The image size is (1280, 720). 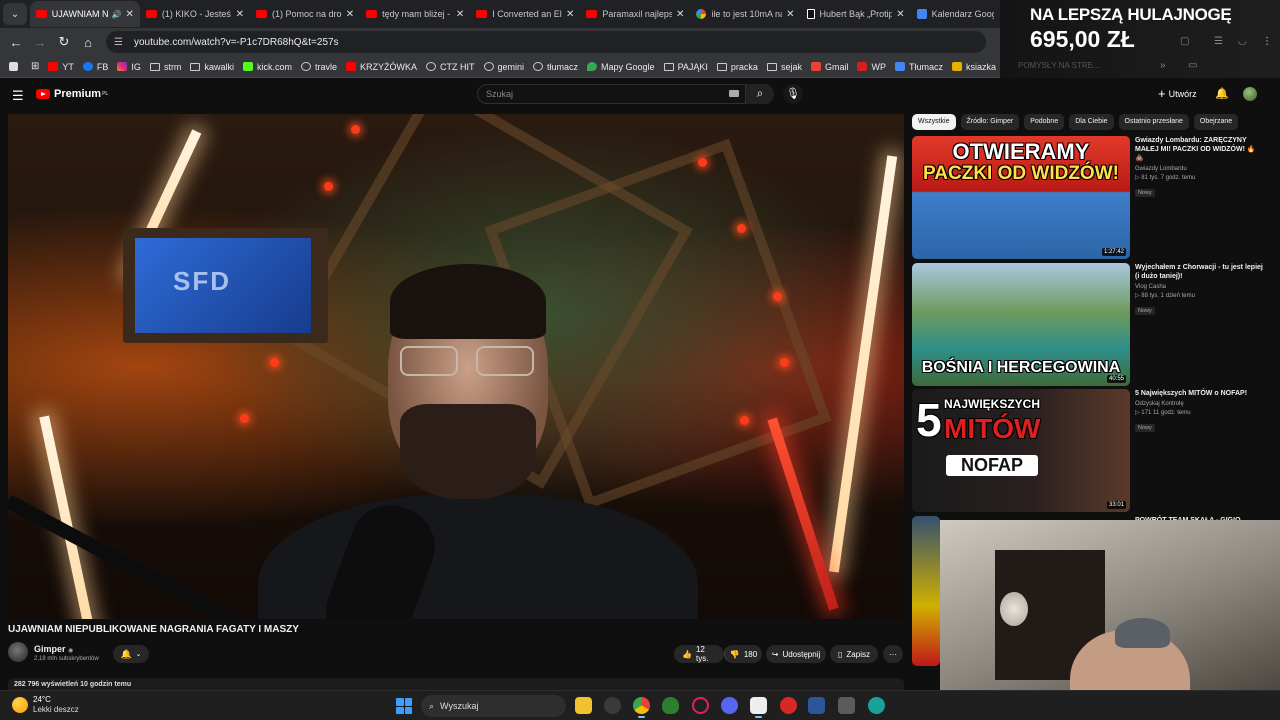 I want to click on obs-icon, so click(x=612, y=705).